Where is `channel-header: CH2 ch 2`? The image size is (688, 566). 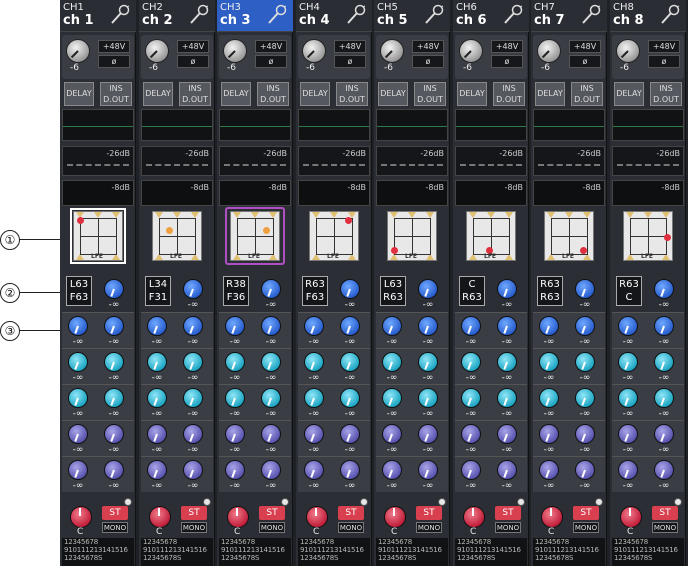 channel-header: CH2 ch 2 is located at coordinates (177, 16).